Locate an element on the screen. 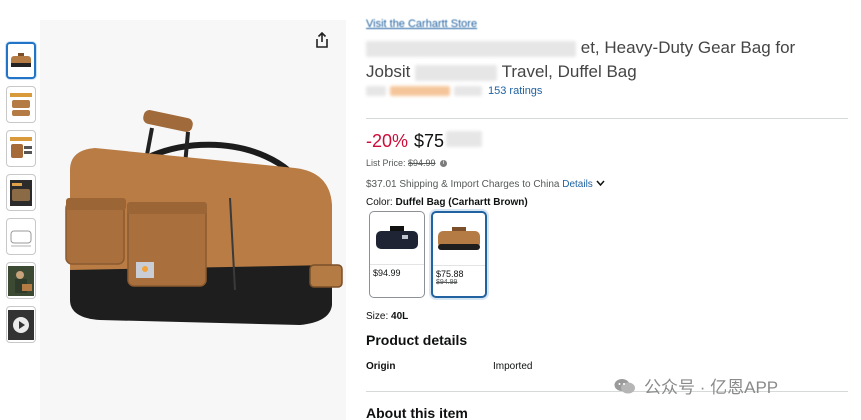  rating-row: 153 ratings is located at coordinates (454, 91).